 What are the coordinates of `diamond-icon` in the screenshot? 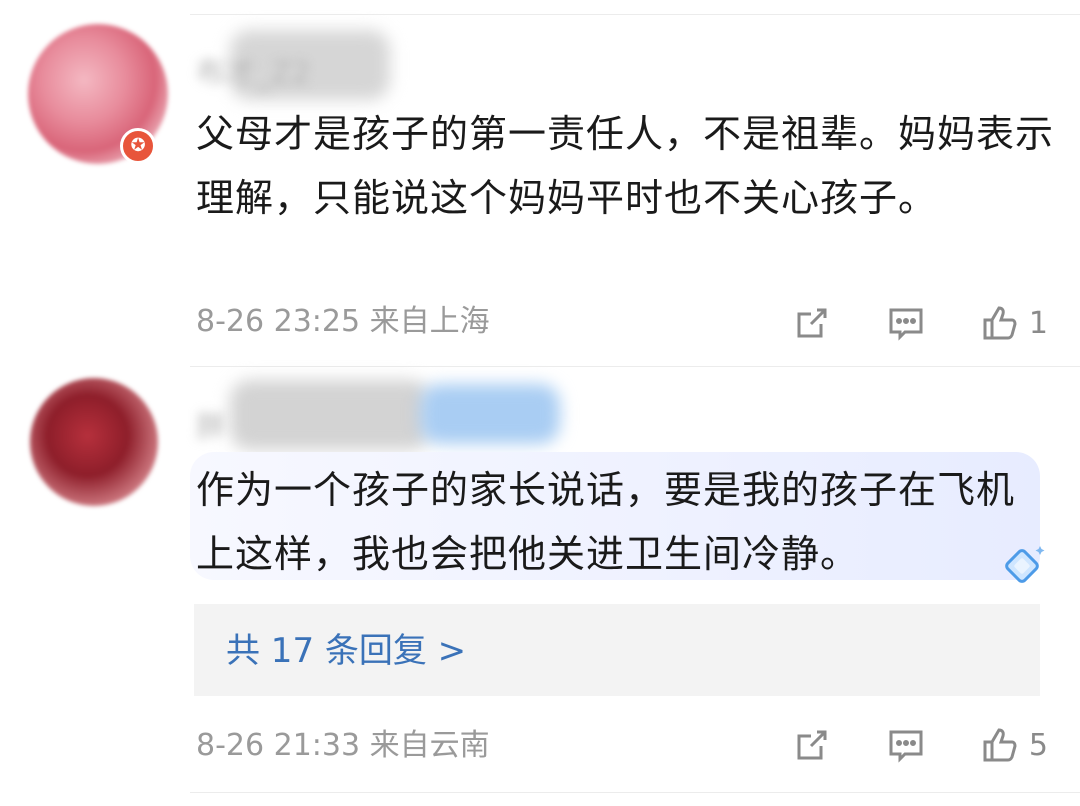 It's located at (1025, 564).